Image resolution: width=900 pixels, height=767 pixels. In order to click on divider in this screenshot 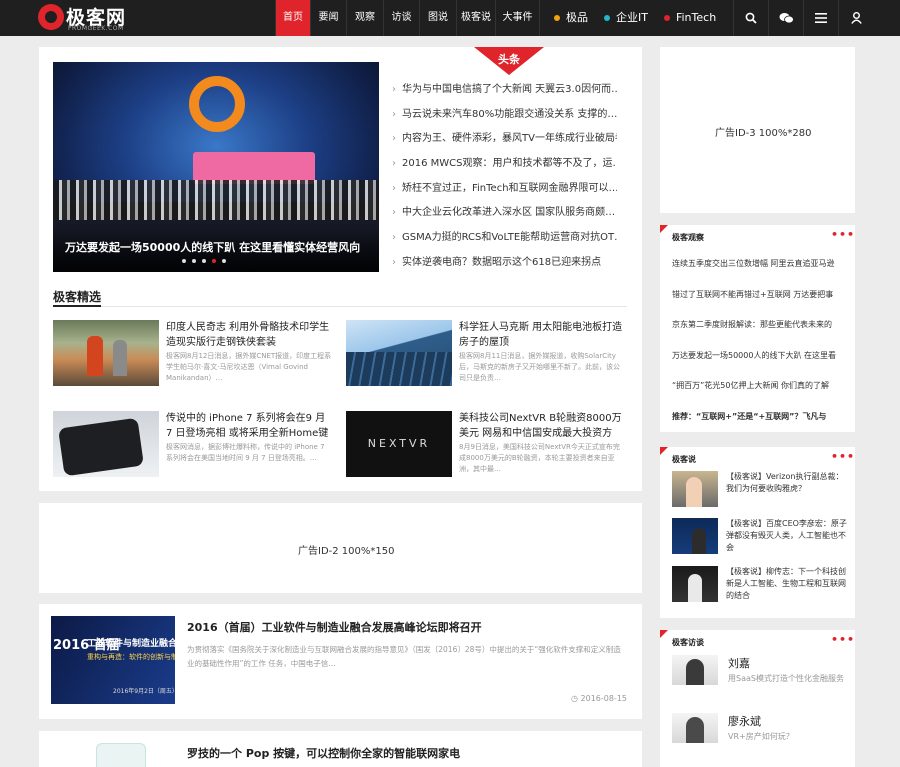, I will do `click(340, 306)`.